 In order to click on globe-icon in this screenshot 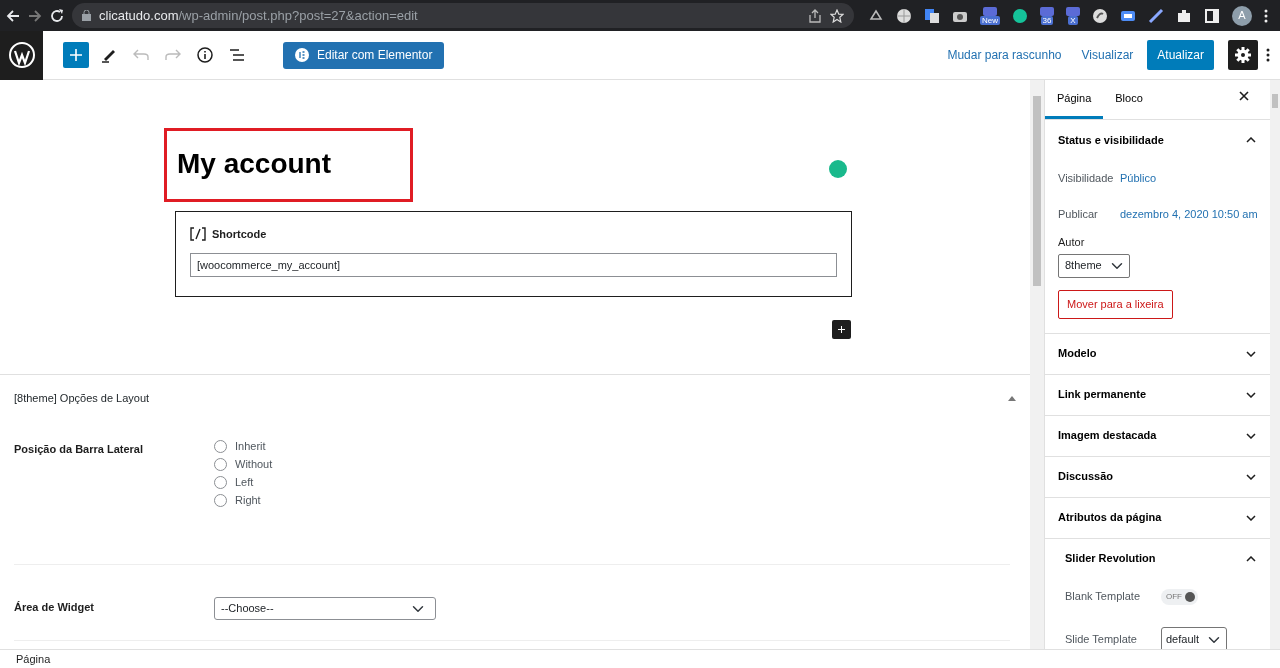, I will do `click(904, 15)`.